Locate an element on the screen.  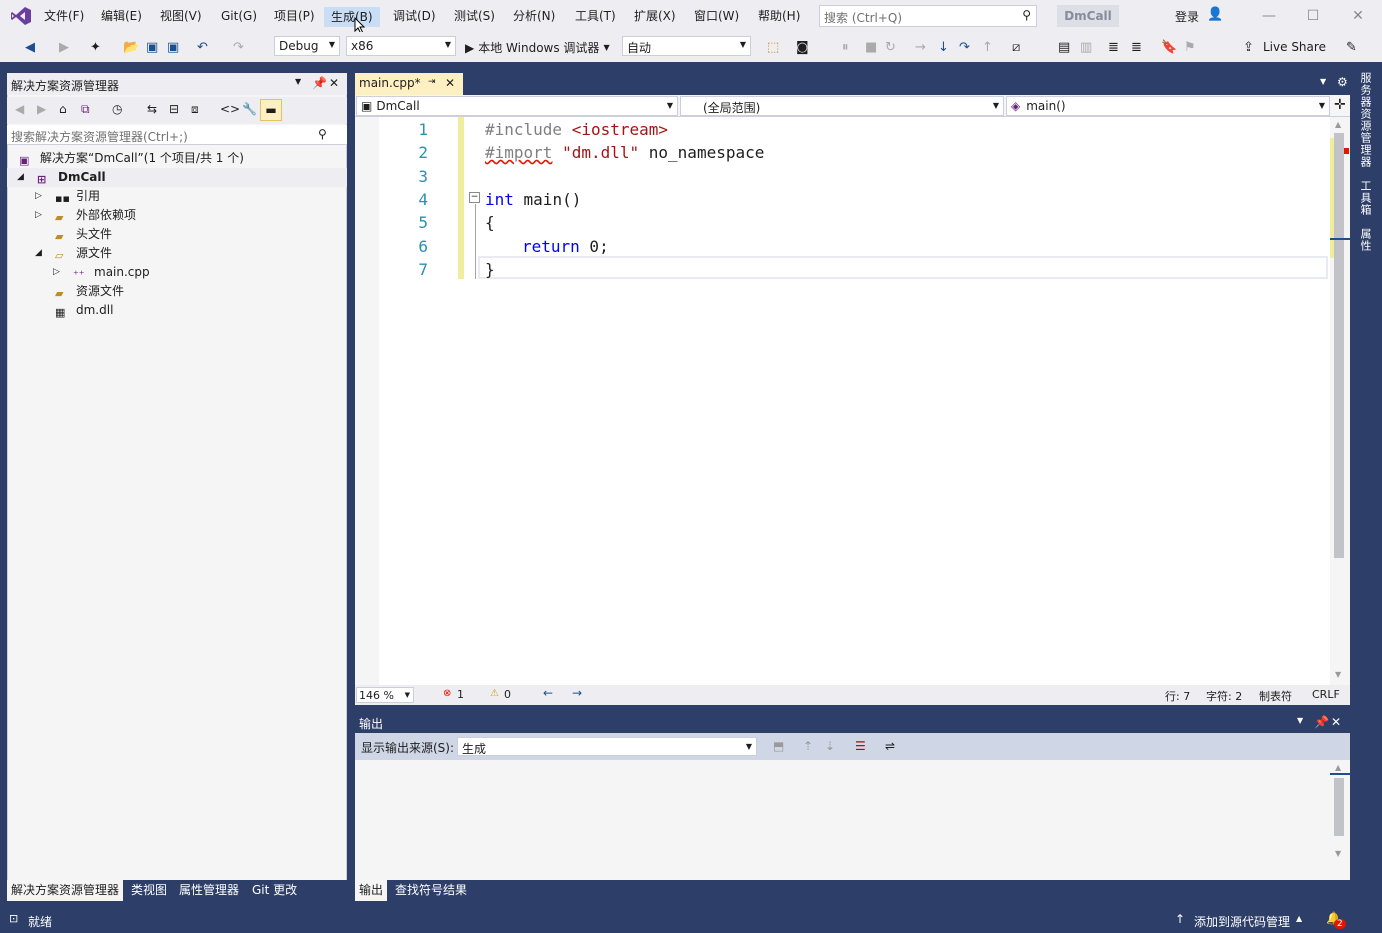
output-source-select: 生成 ▼ is located at coordinates (607, 746).